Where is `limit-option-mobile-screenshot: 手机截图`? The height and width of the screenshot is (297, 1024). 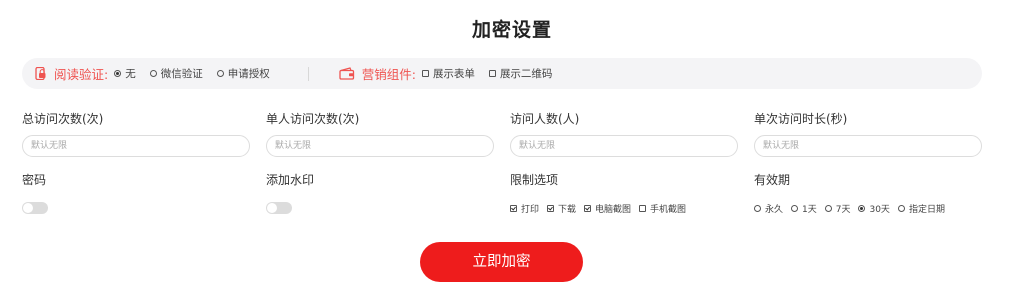
limit-option-mobile-screenshot: 手机截图 is located at coordinates (662, 208).